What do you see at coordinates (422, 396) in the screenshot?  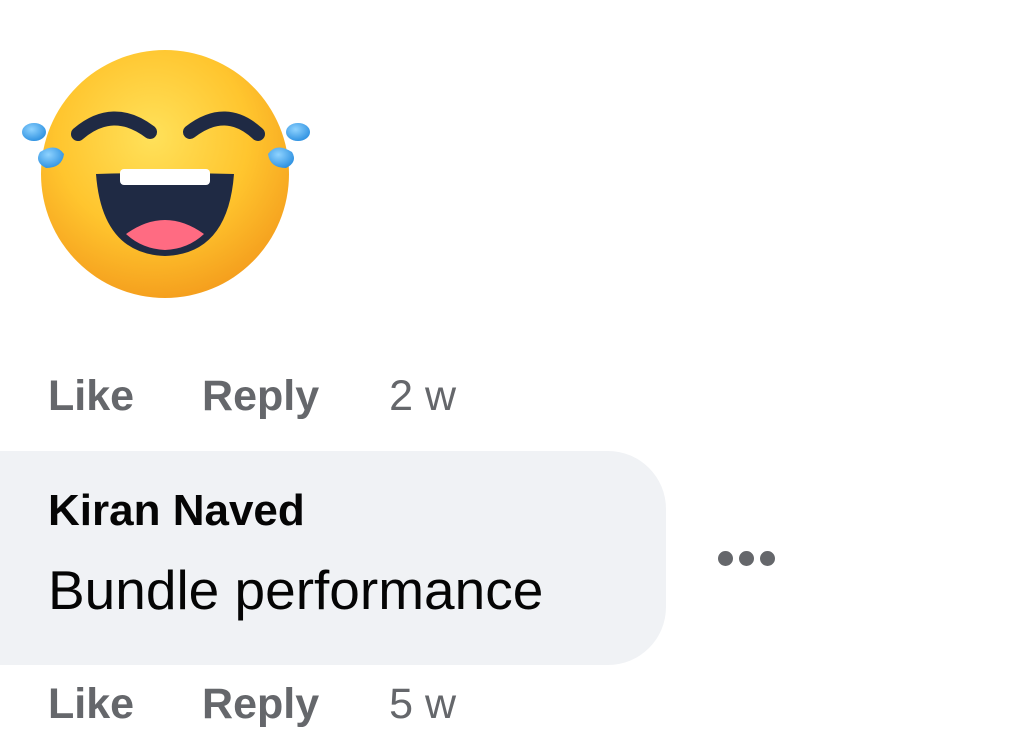 I see `comment-timestamp: 2 w` at bounding box center [422, 396].